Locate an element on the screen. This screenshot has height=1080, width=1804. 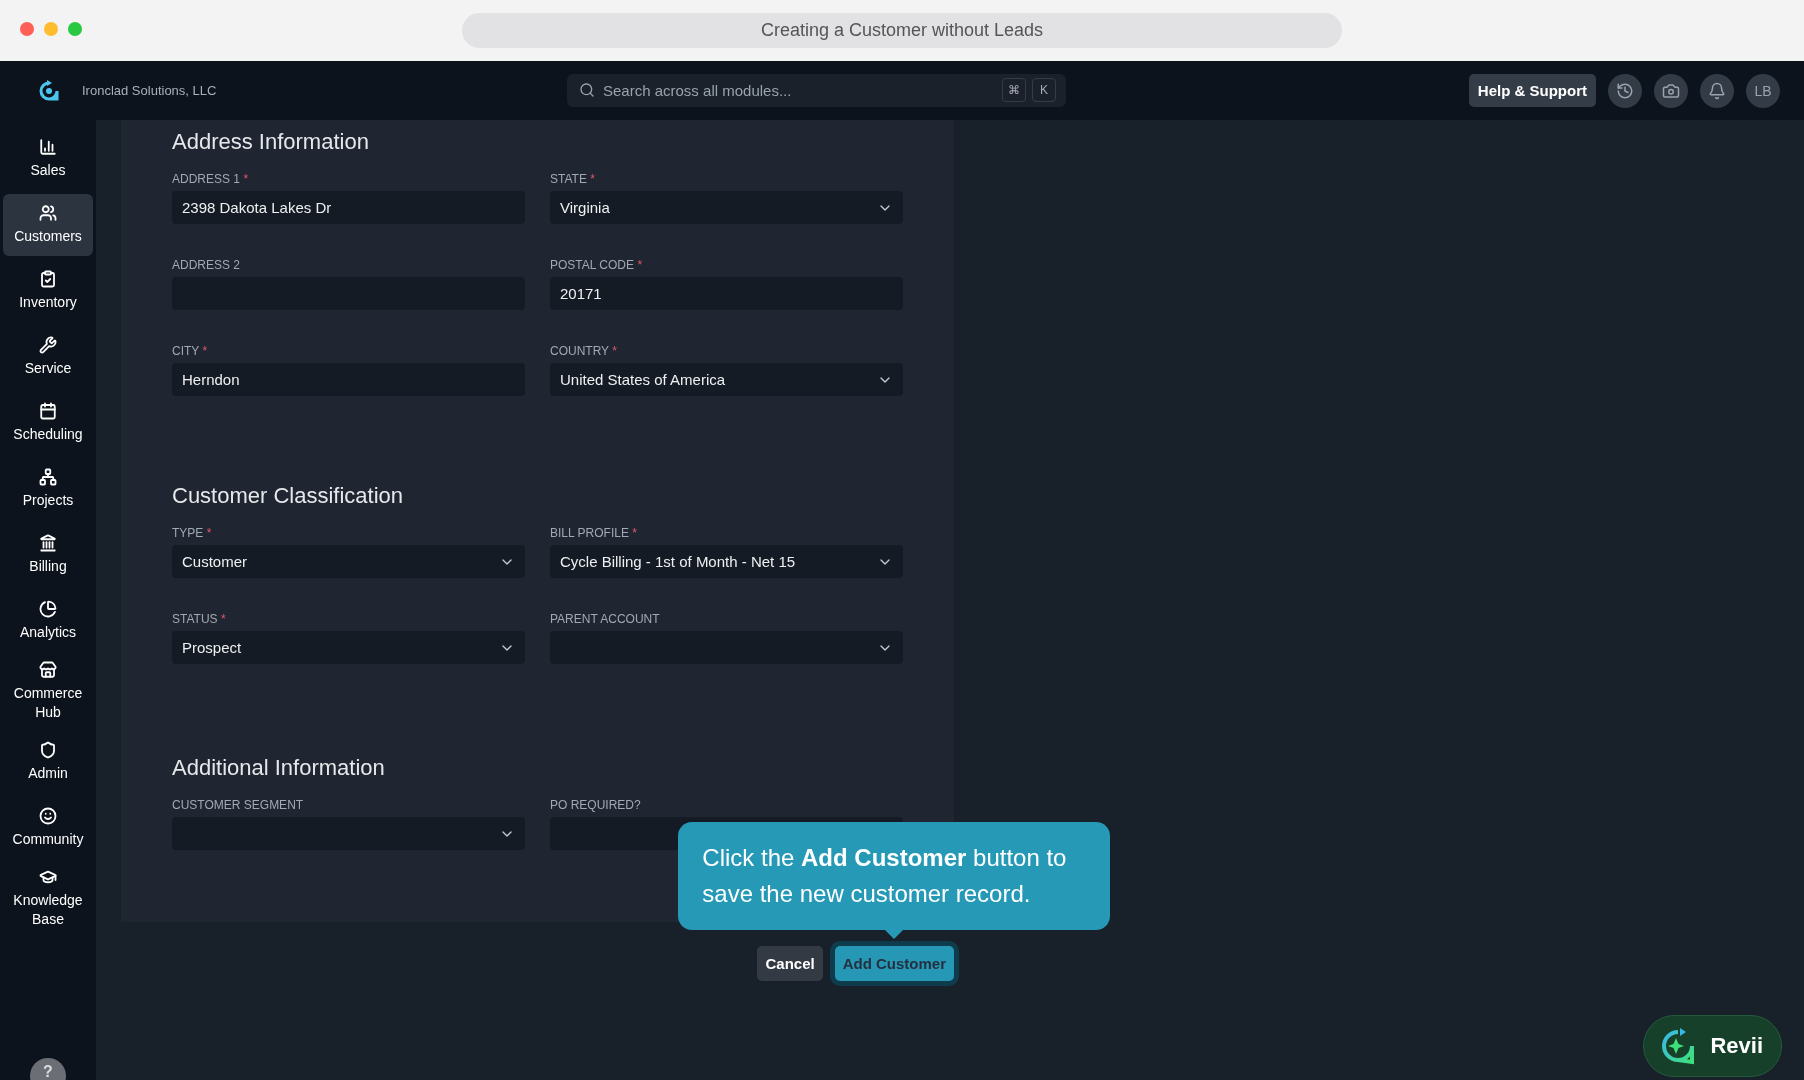
cancel-button: Cancel is located at coordinates (790, 963).